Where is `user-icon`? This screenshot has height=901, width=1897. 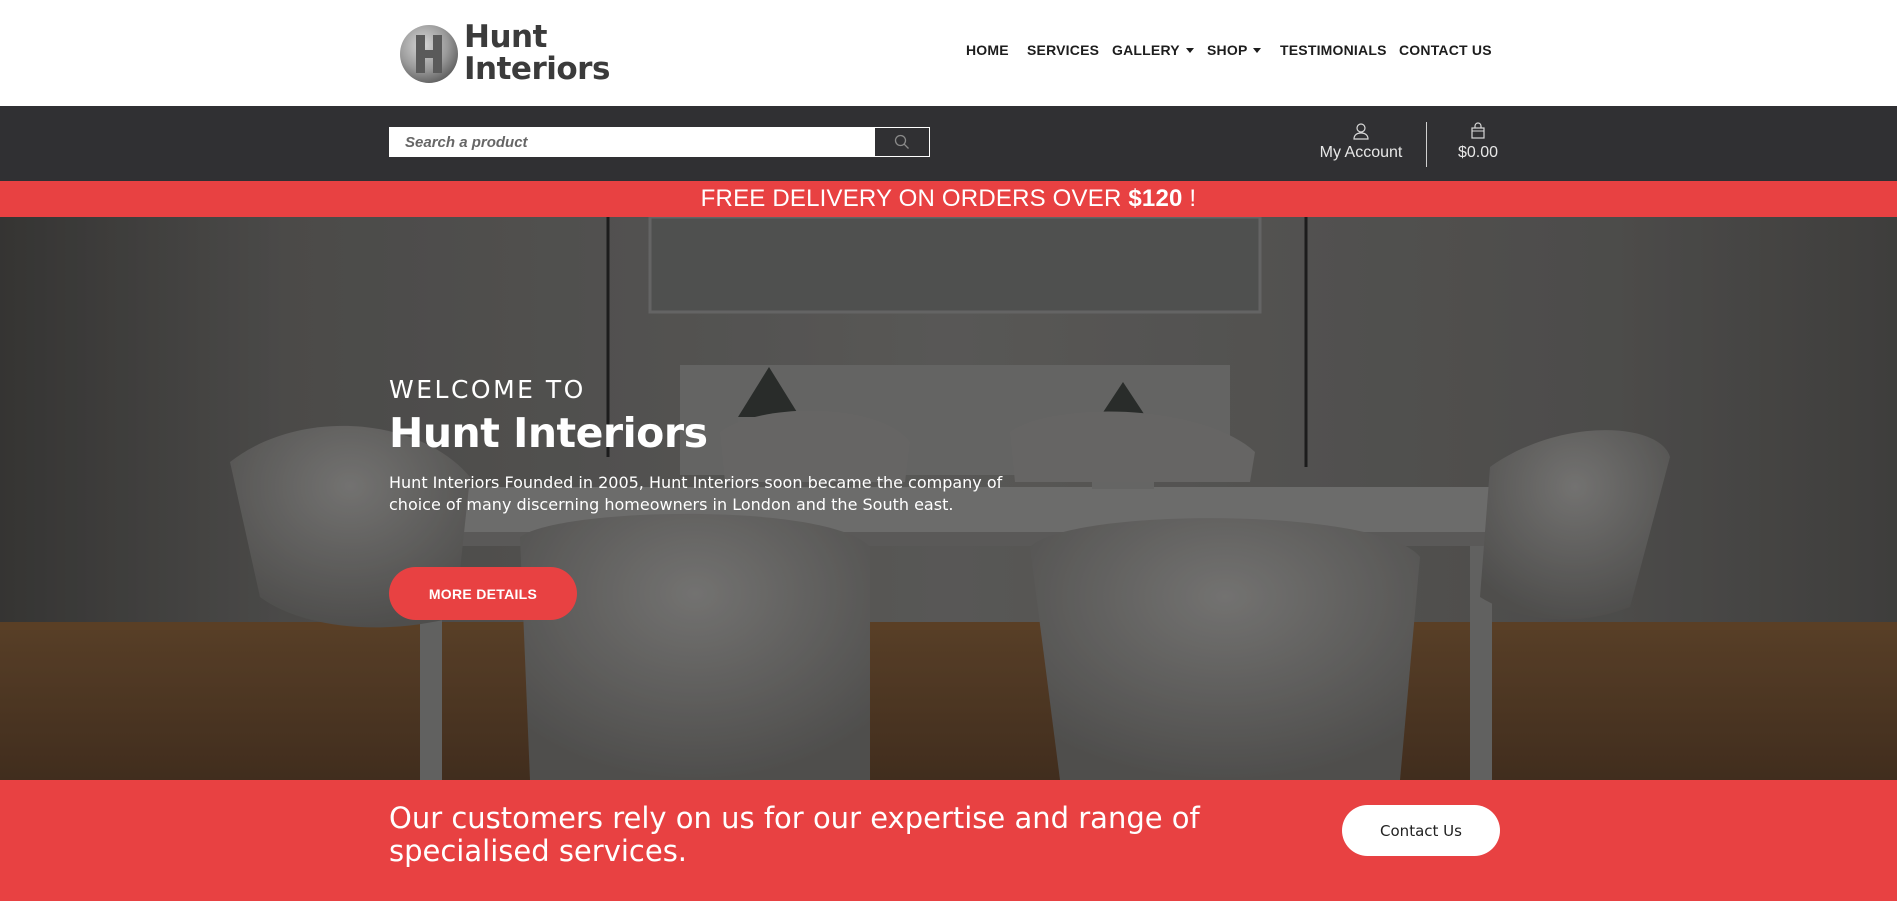
user-icon is located at coordinates (1361, 131).